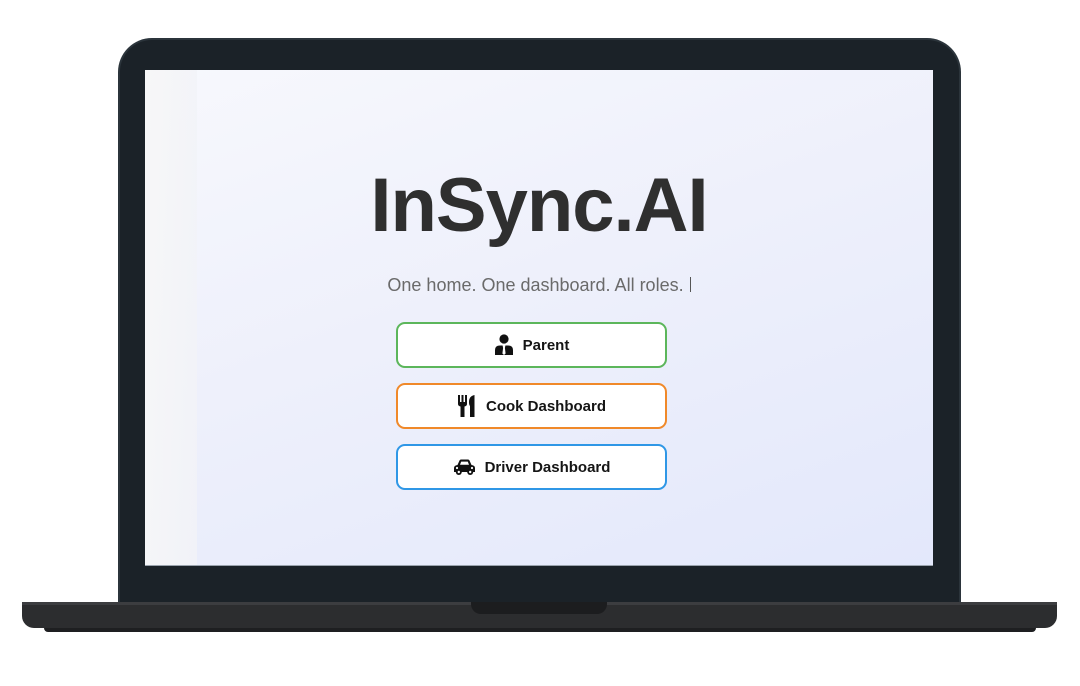  I want to click on cook-dashboard-button-label: Cook Dashboard, so click(545, 406).